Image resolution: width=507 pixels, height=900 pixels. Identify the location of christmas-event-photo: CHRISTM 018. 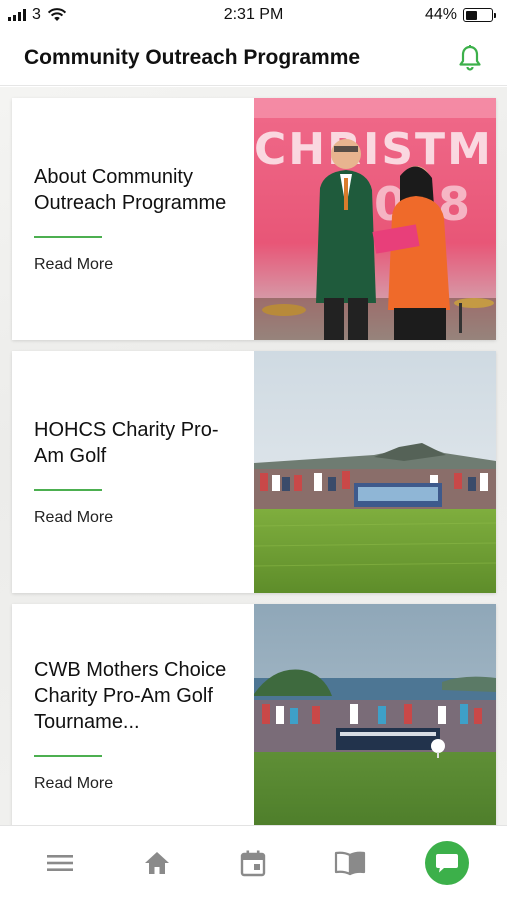
(375, 219).